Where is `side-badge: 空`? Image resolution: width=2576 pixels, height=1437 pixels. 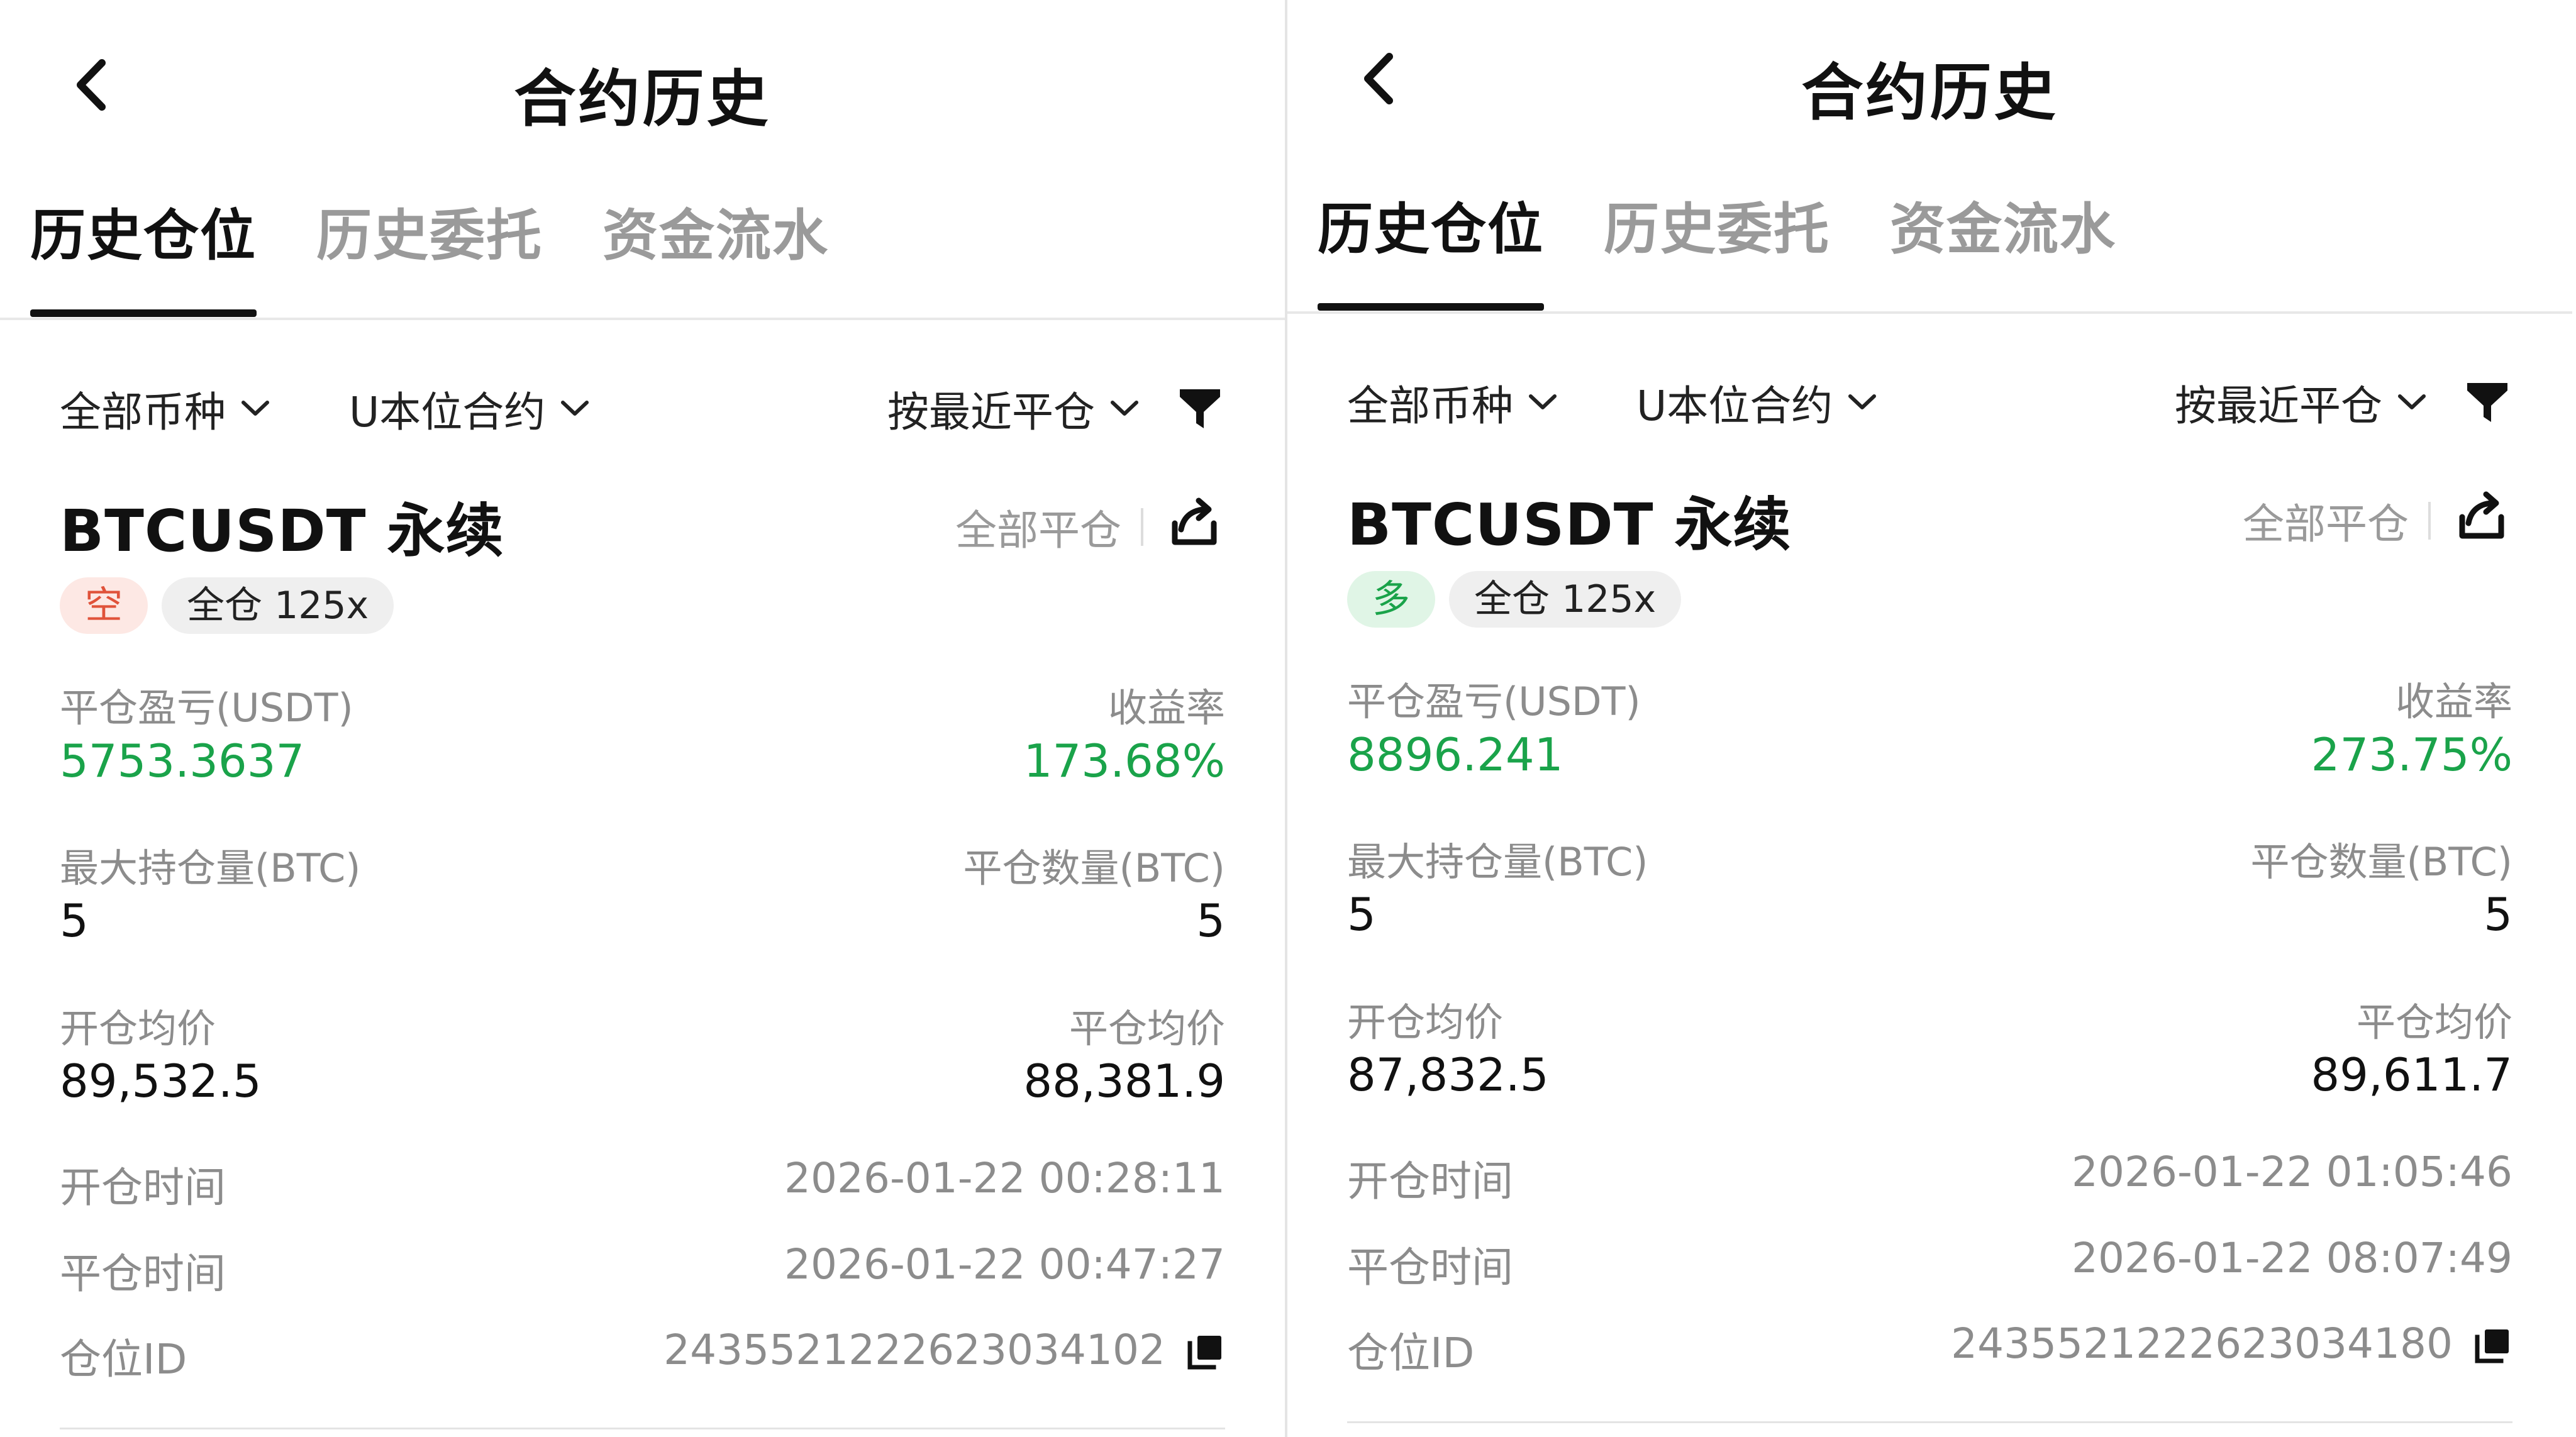 side-badge: 空 is located at coordinates (104, 606).